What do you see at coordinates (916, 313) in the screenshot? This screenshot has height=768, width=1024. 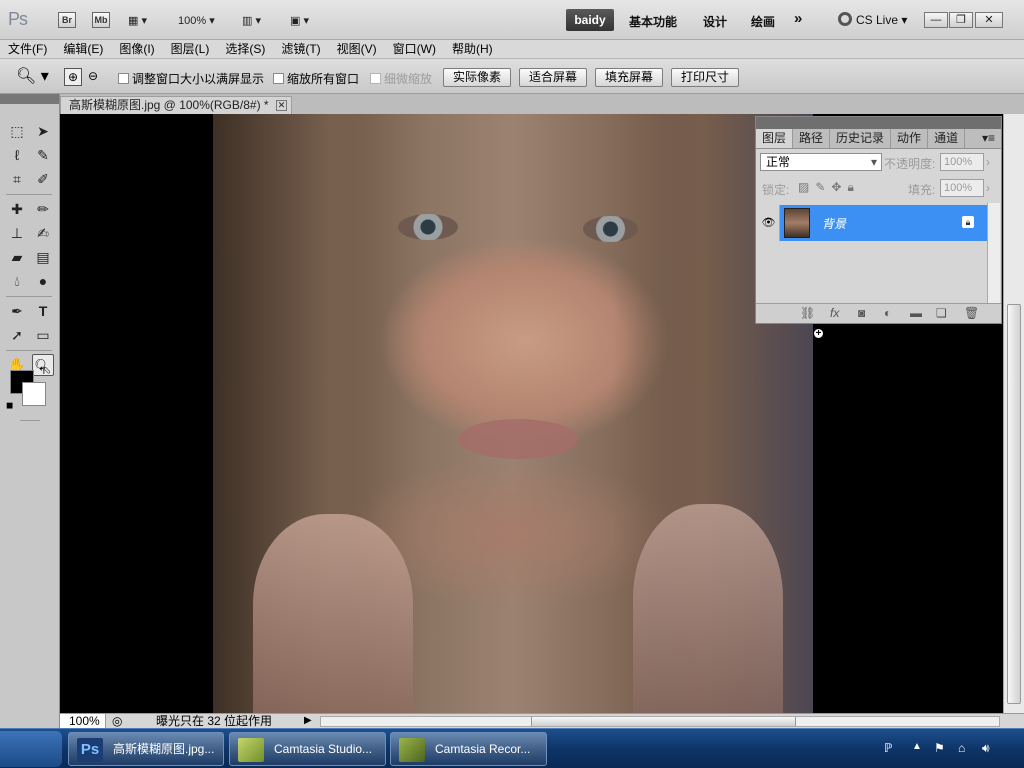 I see `new-group-icon: ▬` at bounding box center [916, 313].